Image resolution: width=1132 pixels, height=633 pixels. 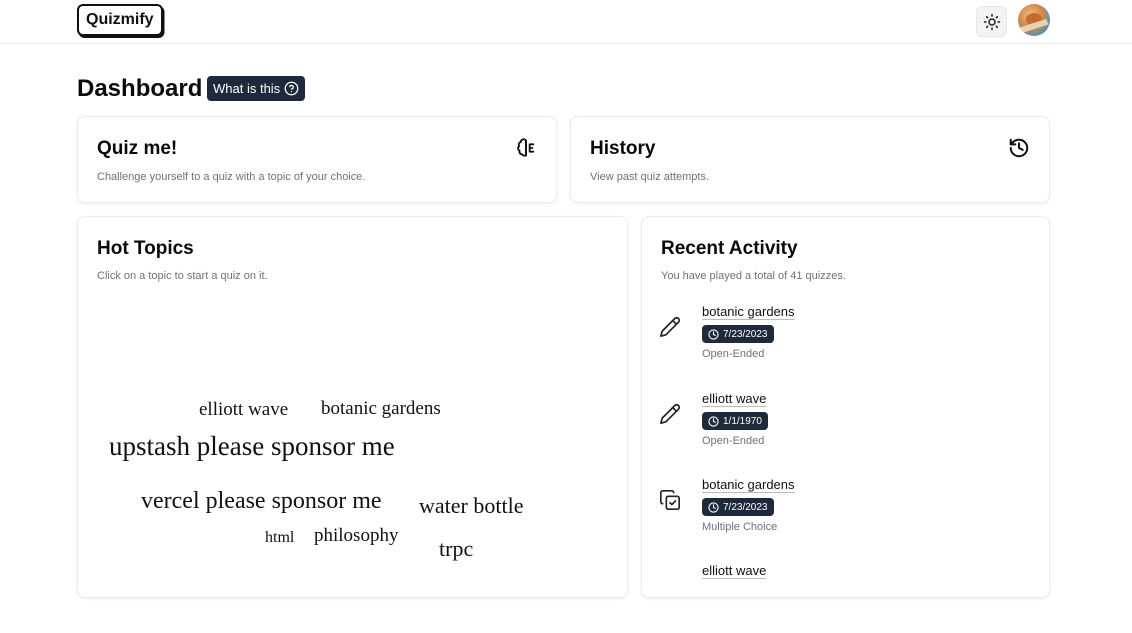 I want to click on copy-check-icon, so click(x=670, y=500).